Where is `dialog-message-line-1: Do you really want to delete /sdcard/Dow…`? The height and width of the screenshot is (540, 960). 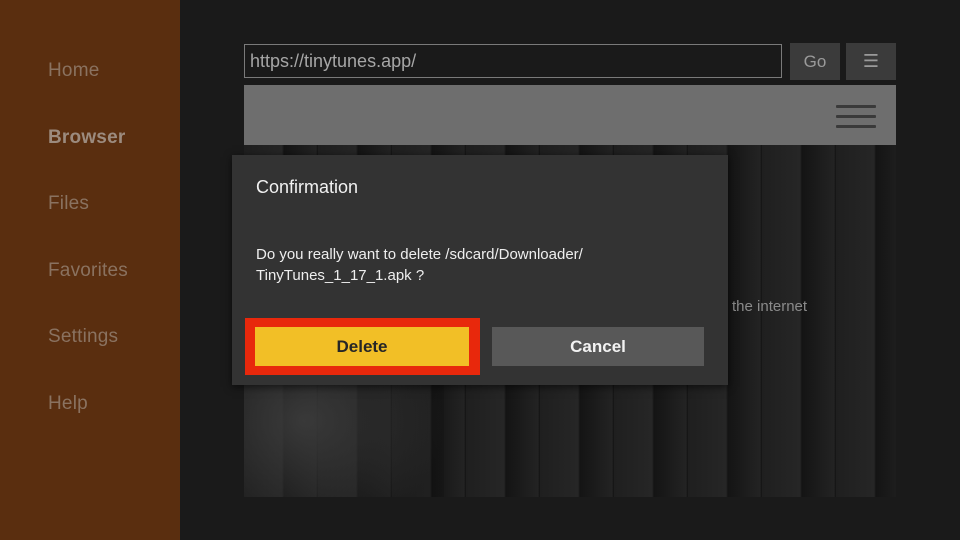
dialog-message-line-1: Do you really want to delete /sdcard/Dow… is located at coordinates (419, 254).